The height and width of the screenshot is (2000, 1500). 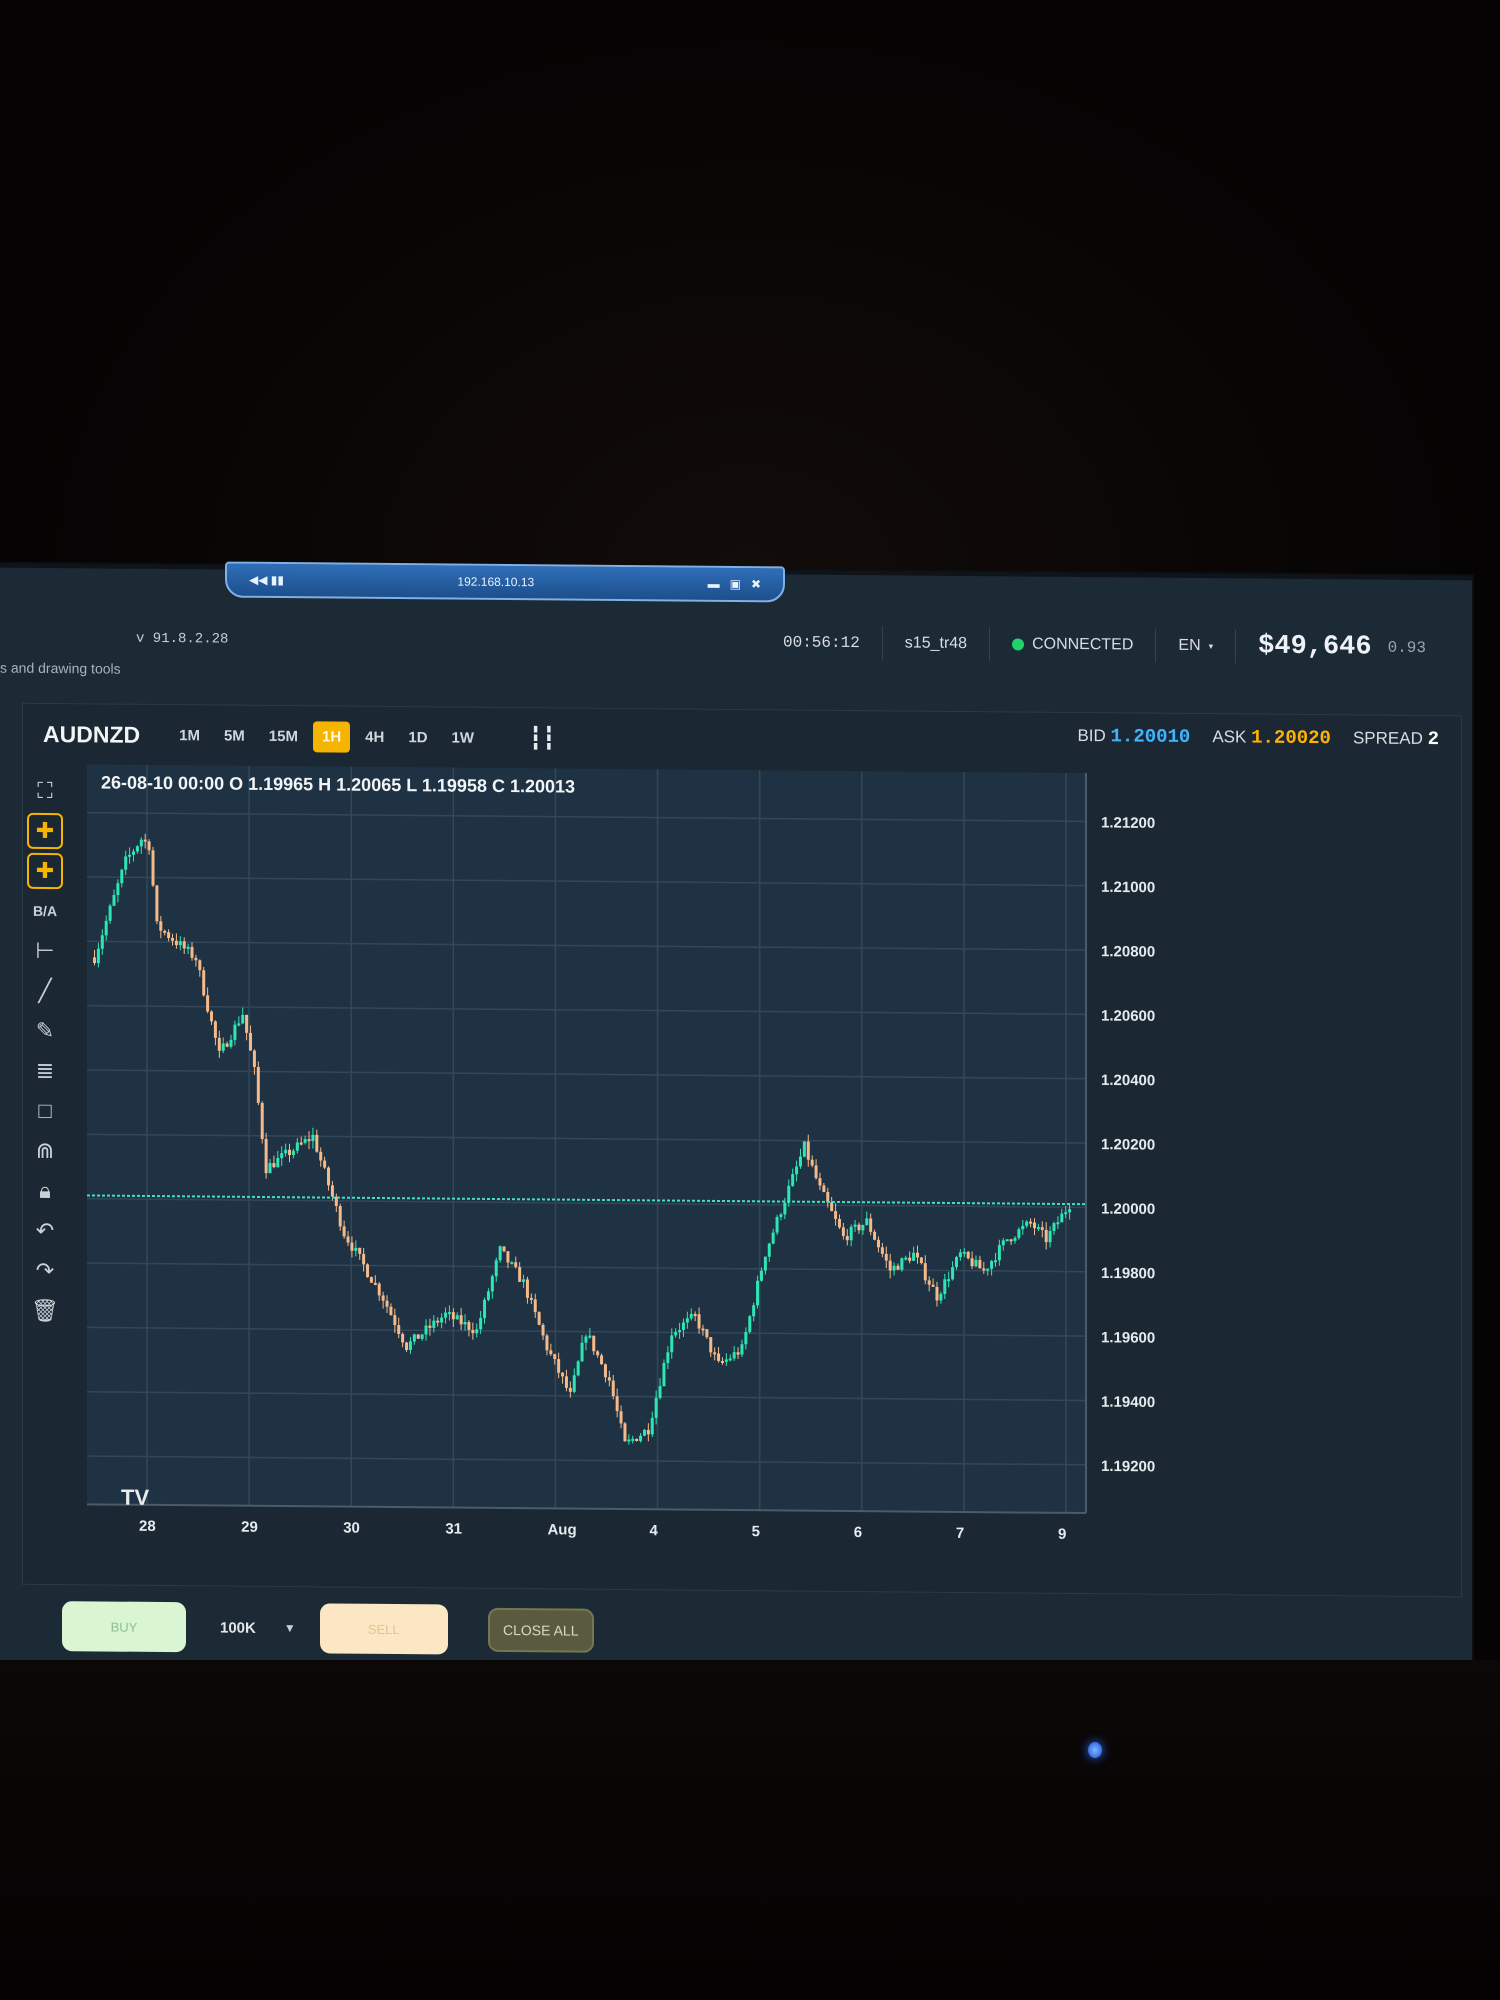 What do you see at coordinates (45, 1311) in the screenshot?
I see `trash-icon: 🗑︎` at bounding box center [45, 1311].